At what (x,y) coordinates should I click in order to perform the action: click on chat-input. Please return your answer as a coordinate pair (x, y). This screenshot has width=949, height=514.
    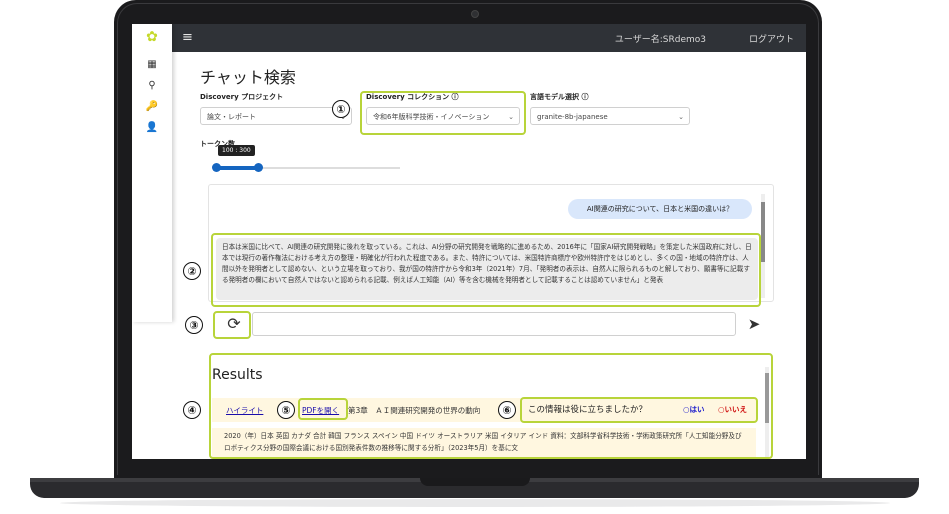
    Looking at the image, I should click on (494, 324).